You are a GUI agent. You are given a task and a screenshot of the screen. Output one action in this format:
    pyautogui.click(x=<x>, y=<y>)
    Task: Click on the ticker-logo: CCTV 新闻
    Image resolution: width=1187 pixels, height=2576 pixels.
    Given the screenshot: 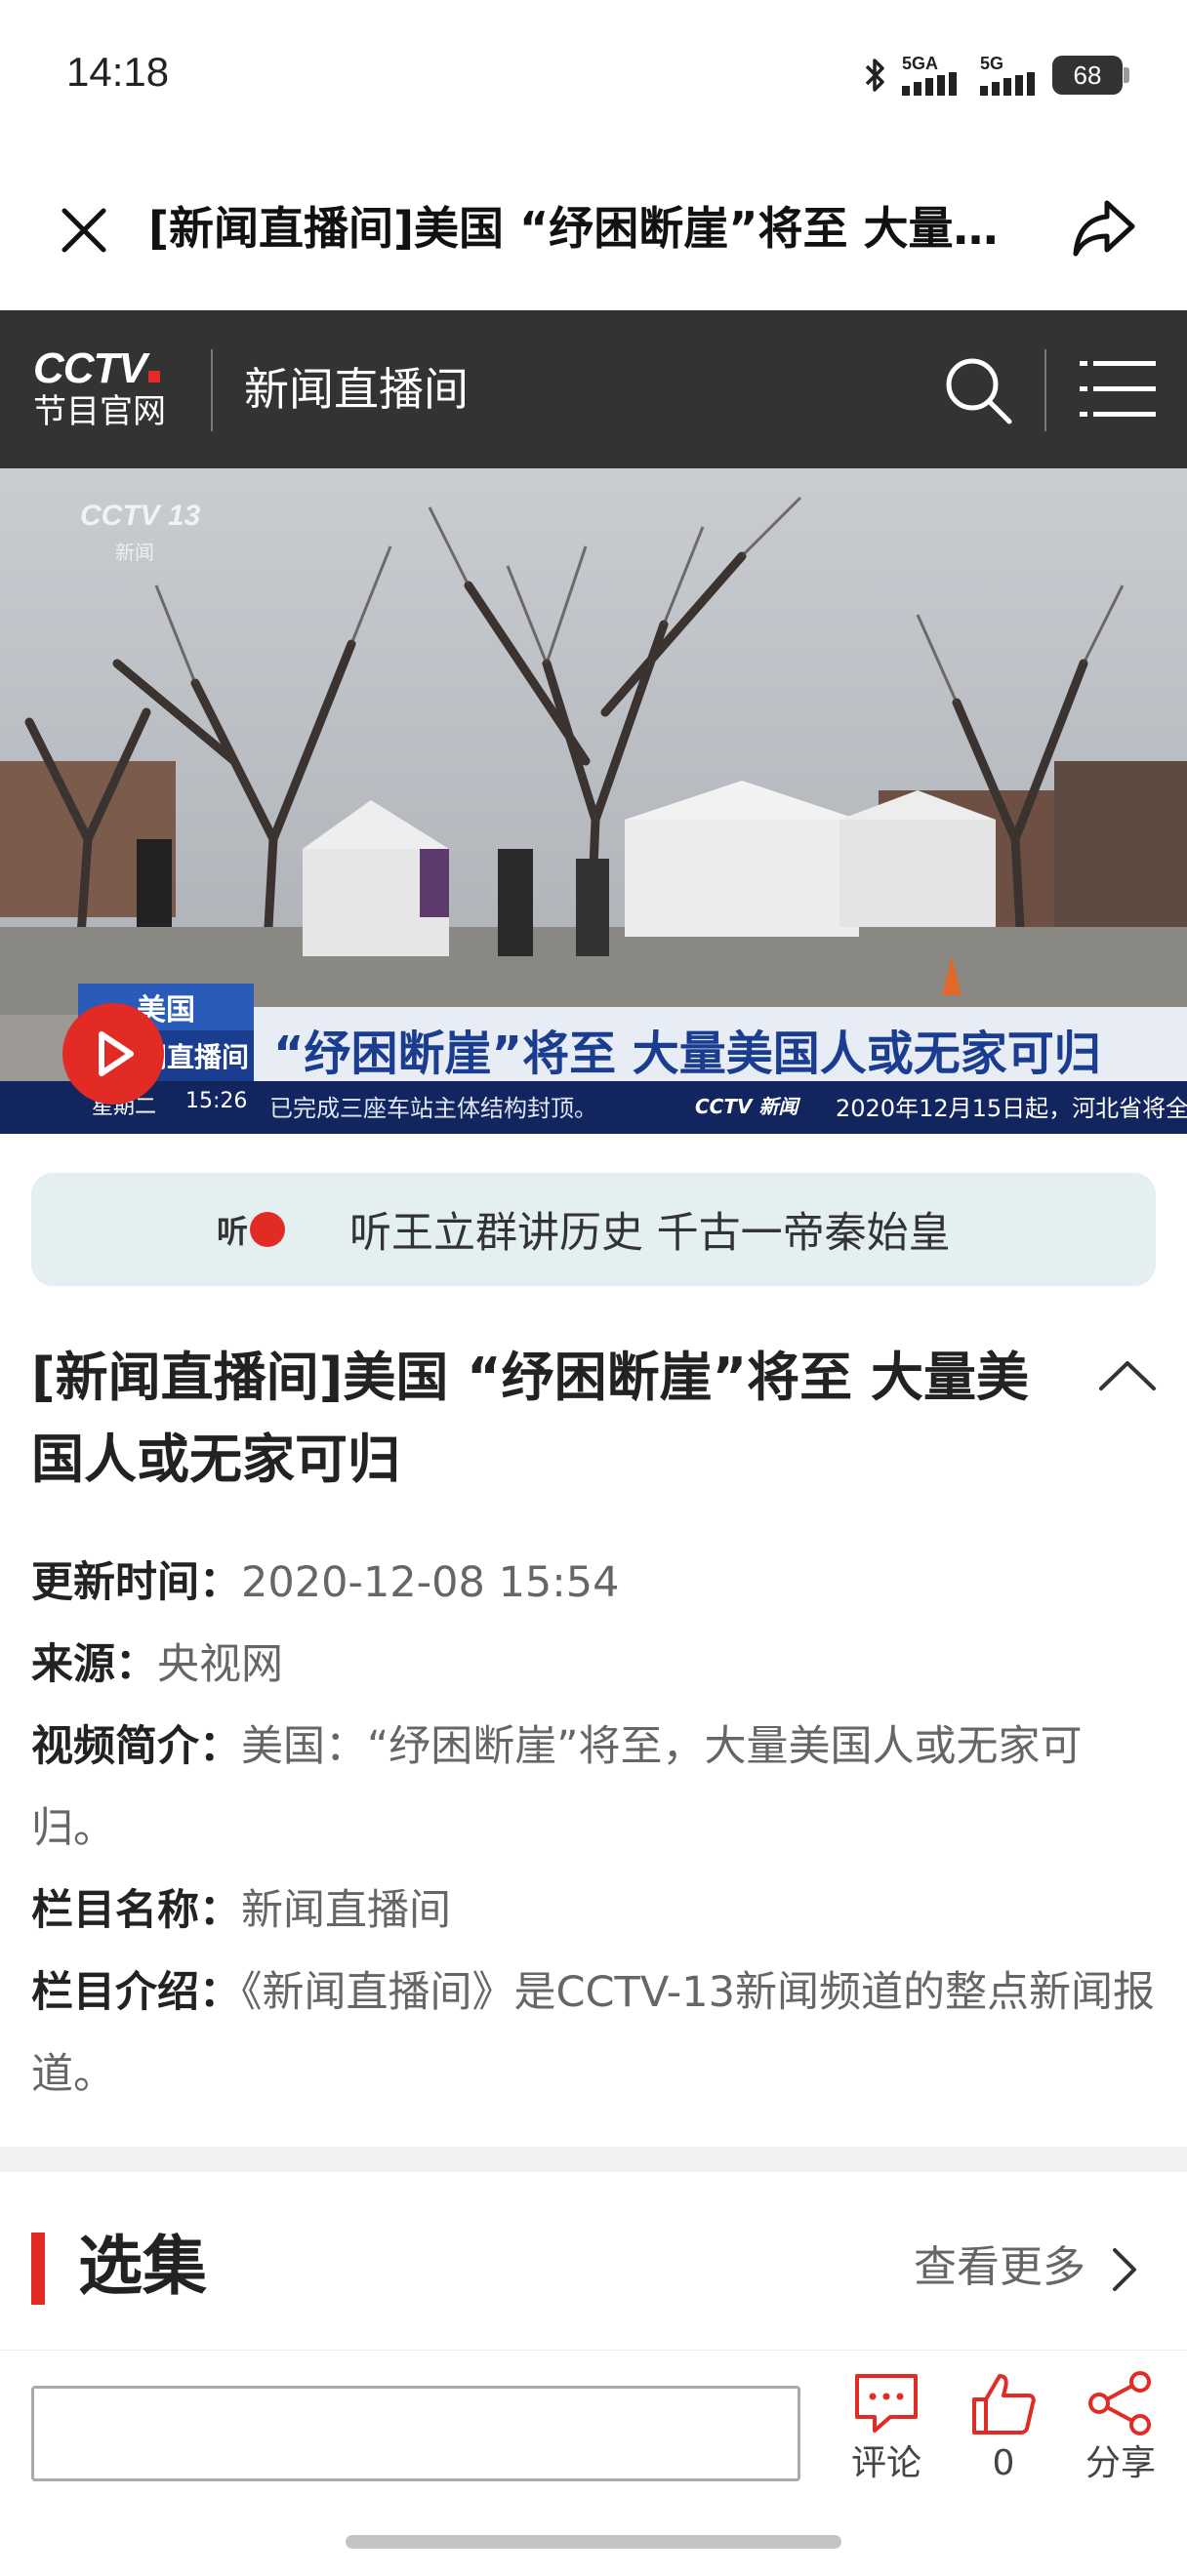 What is the action you would take?
    pyautogui.click(x=746, y=1106)
    